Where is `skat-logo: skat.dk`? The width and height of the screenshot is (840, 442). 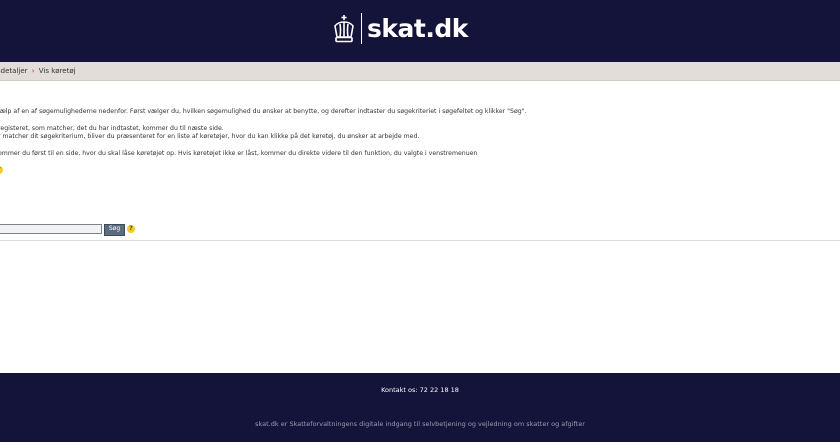
skat-logo: skat.dk is located at coordinates (400, 28).